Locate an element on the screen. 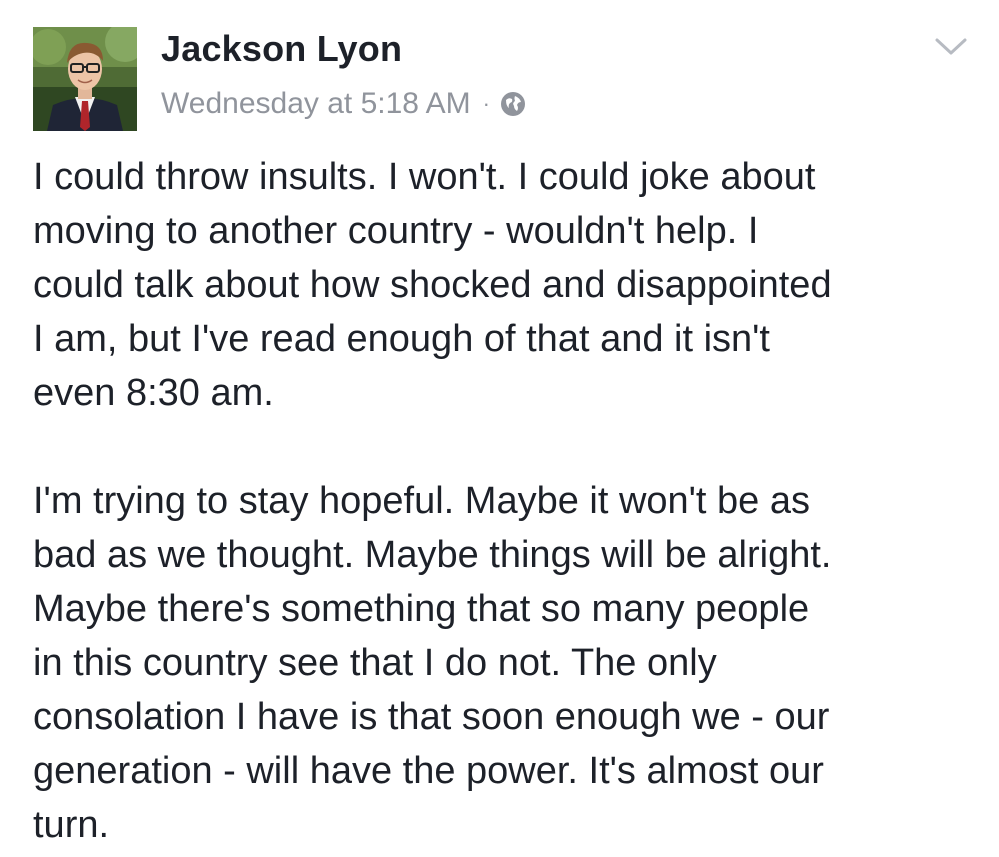 Image resolution: width=999 pixels, height=857 pixels. profile-photo is located at coordinates (85, 79).